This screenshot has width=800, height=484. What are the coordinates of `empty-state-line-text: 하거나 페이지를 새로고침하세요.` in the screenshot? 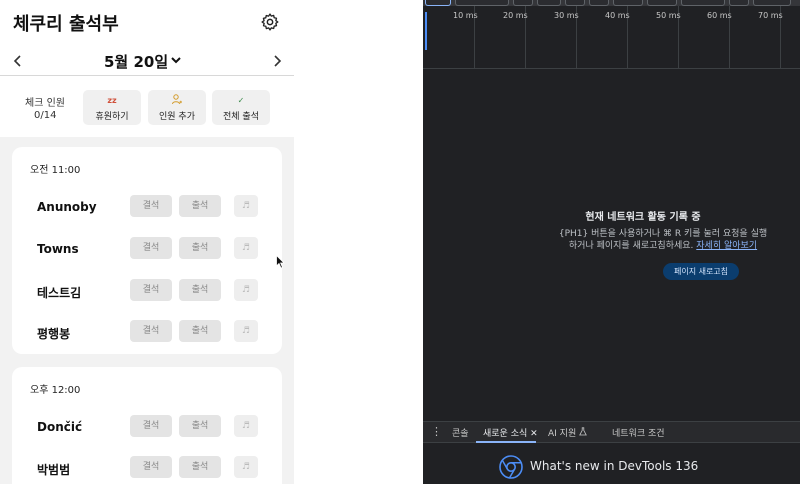 It's located at (631, 246).